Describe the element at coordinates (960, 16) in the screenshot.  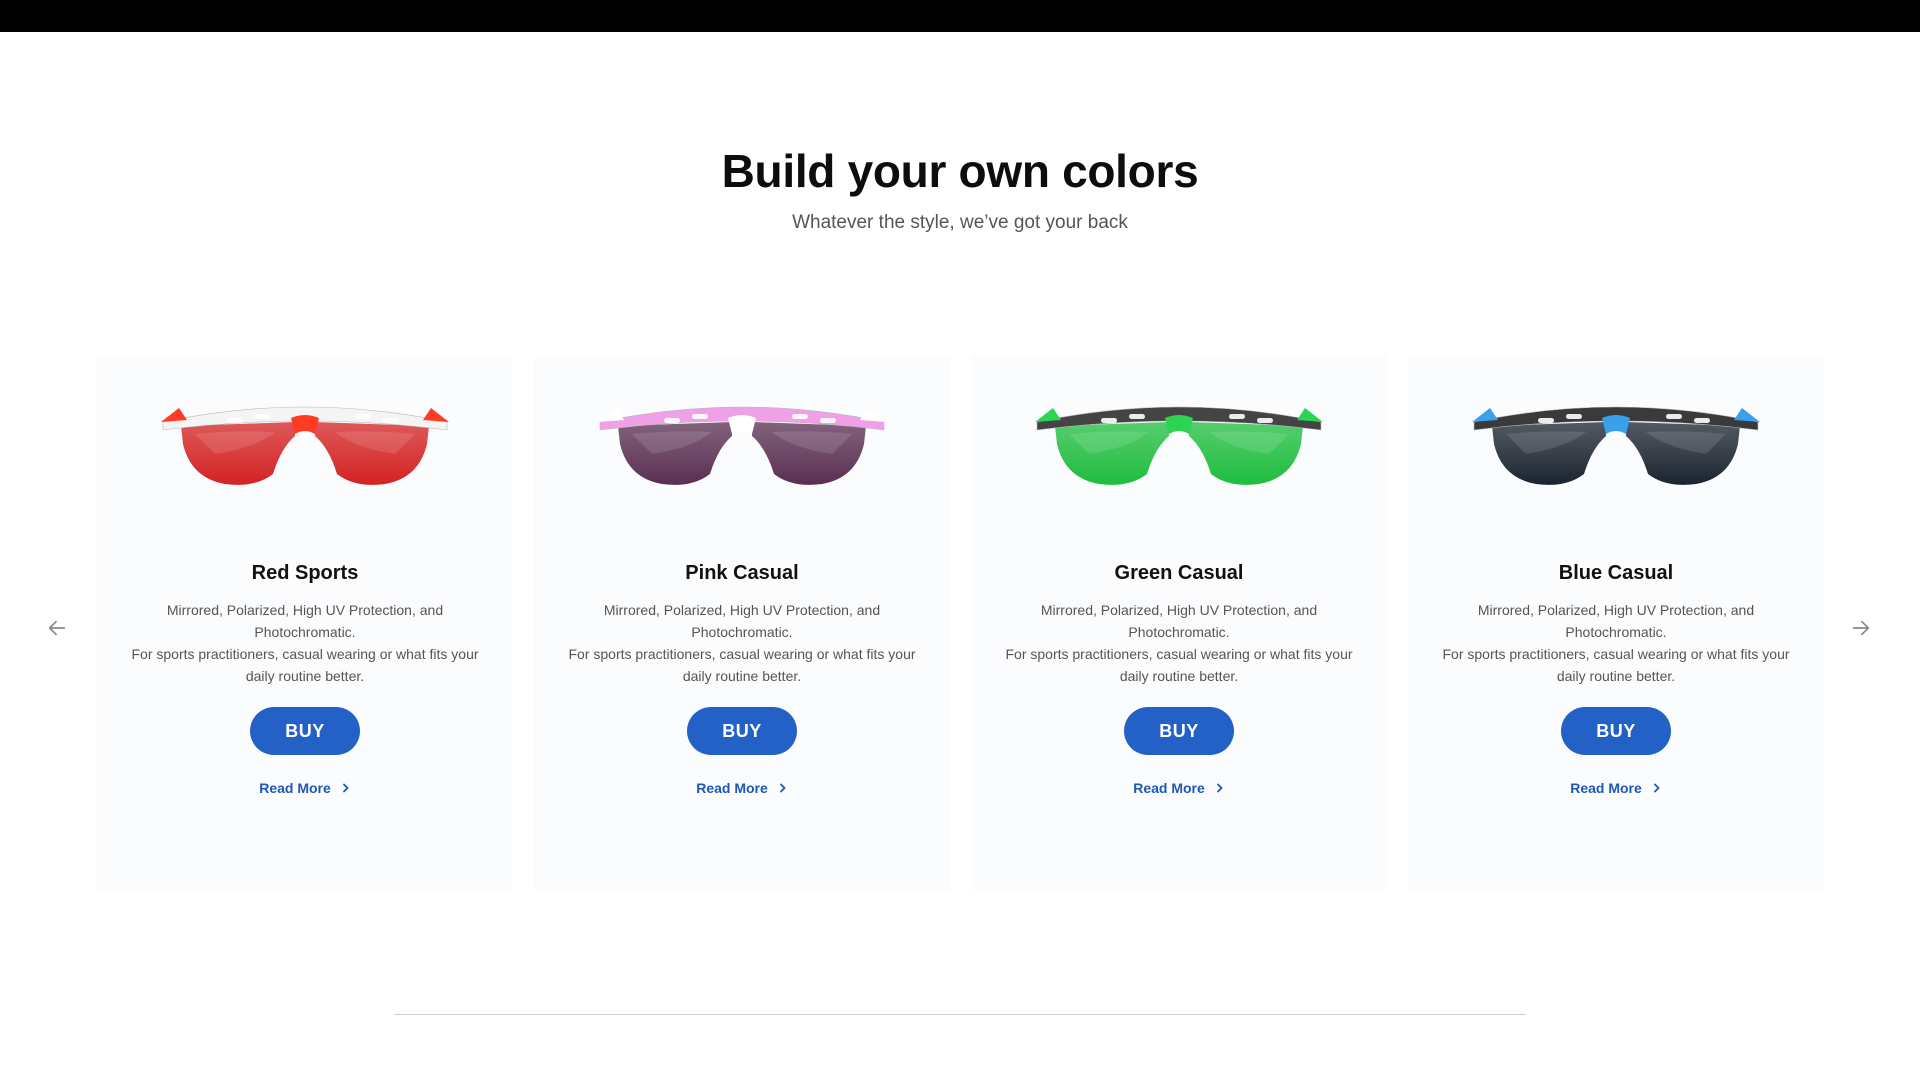
I see `top-black-bar` at that location.